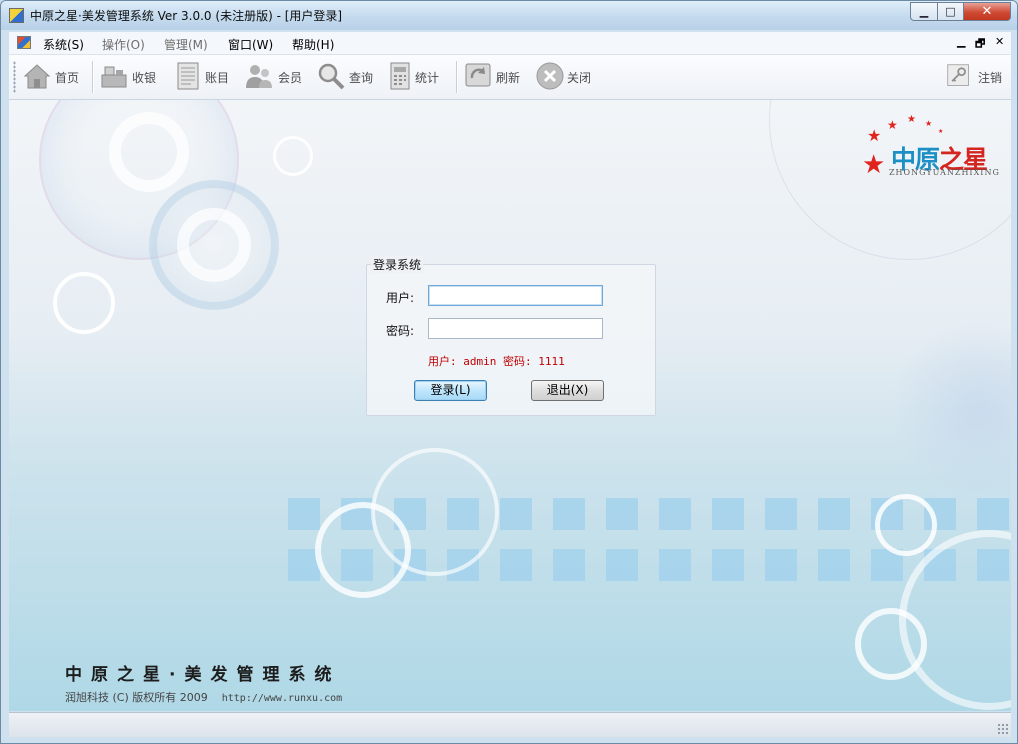 The height and width of the screenshot is (744, 1018). Describe the element at coordinates (347, 77) in the screenshot. I see `toolbar-search-button: 查询` at that location.